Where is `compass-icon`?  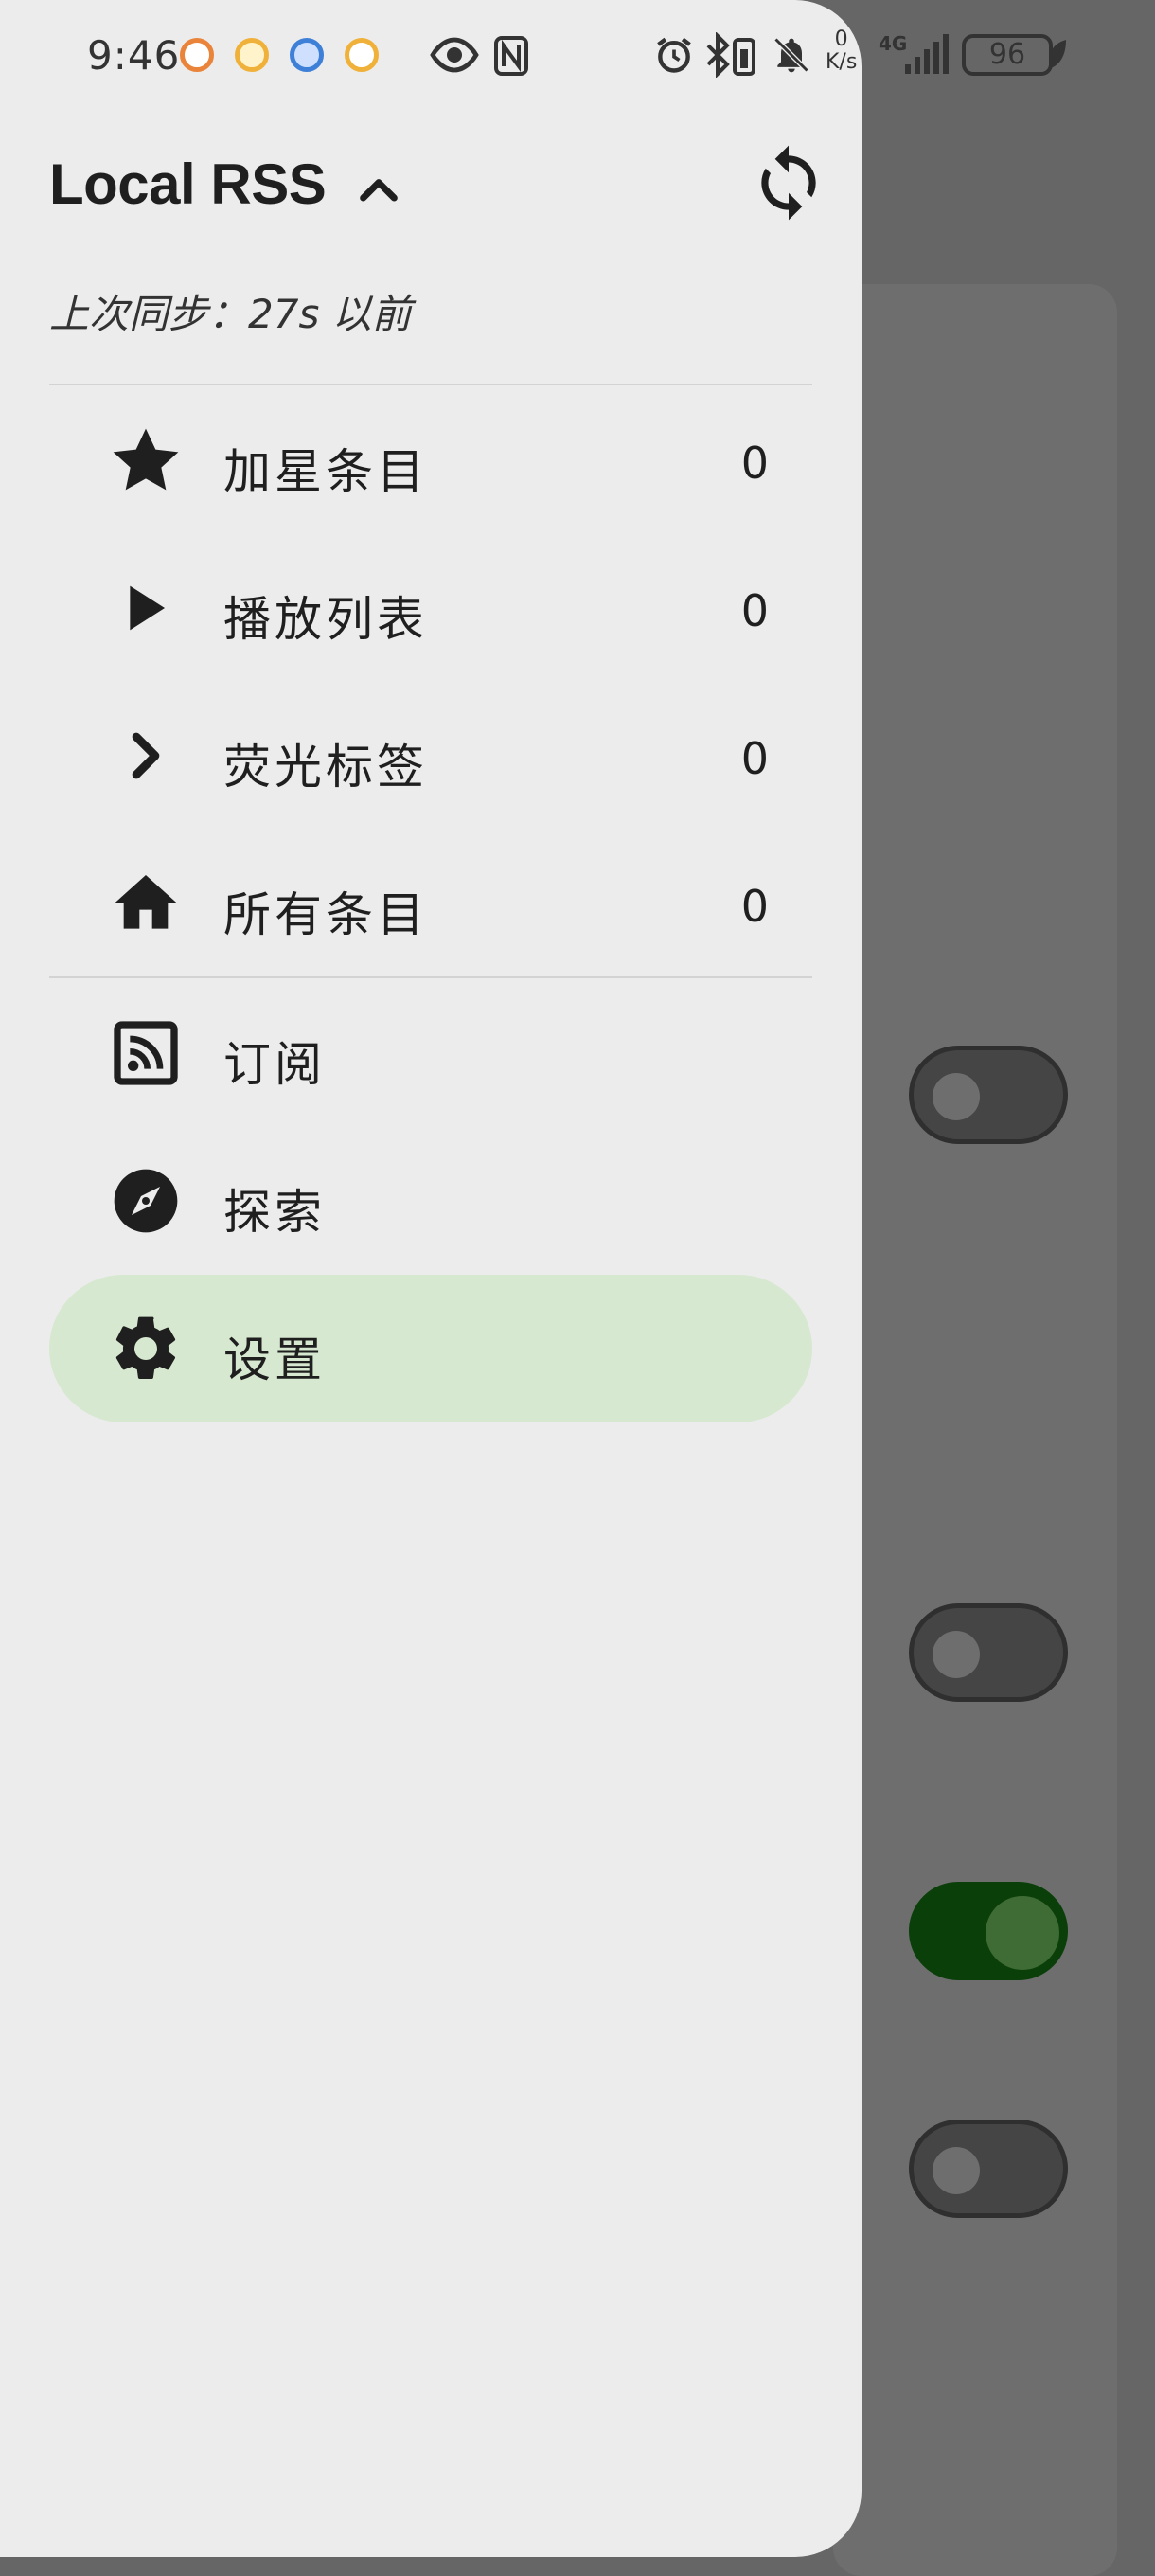 compass-icon is located at coordinates (146, 1201).